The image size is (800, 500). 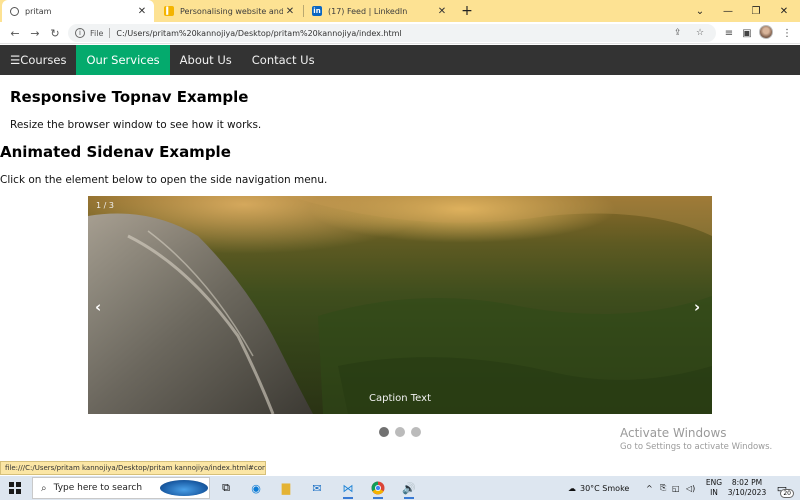 What do you see at coordinates (15, 33) in the screenshot?
I see `back-arrow-icon: ←` at bounding box center [15, 33].